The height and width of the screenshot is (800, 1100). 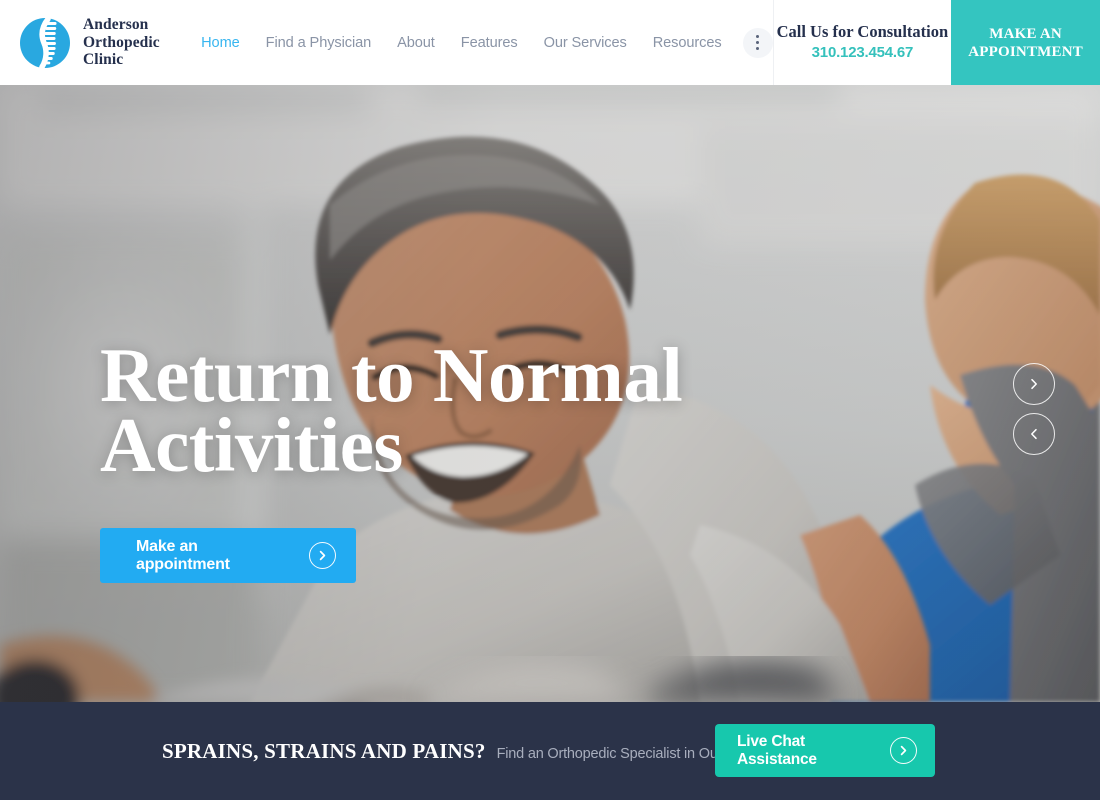 I want to click on live-chat-label: Live Chat Assistance, so click(x=777, y=750).